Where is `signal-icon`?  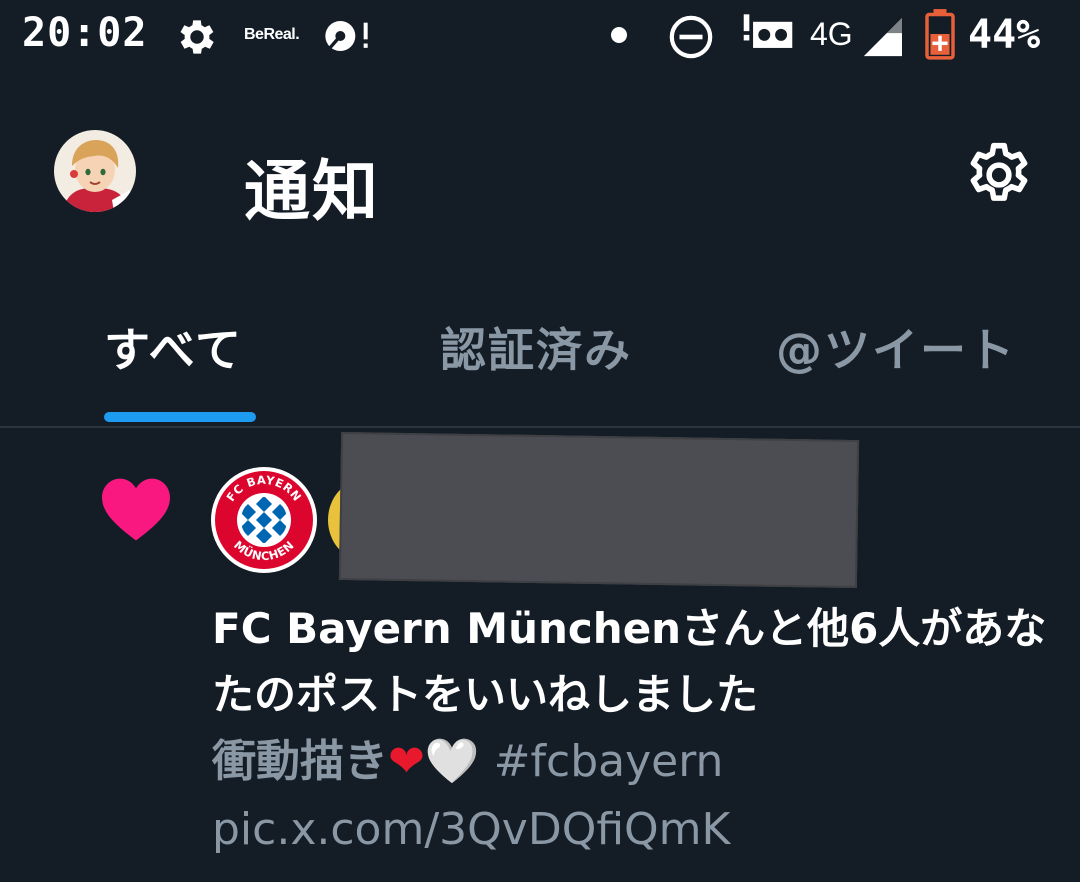 signal-icon is located at coordinates (882, 37).